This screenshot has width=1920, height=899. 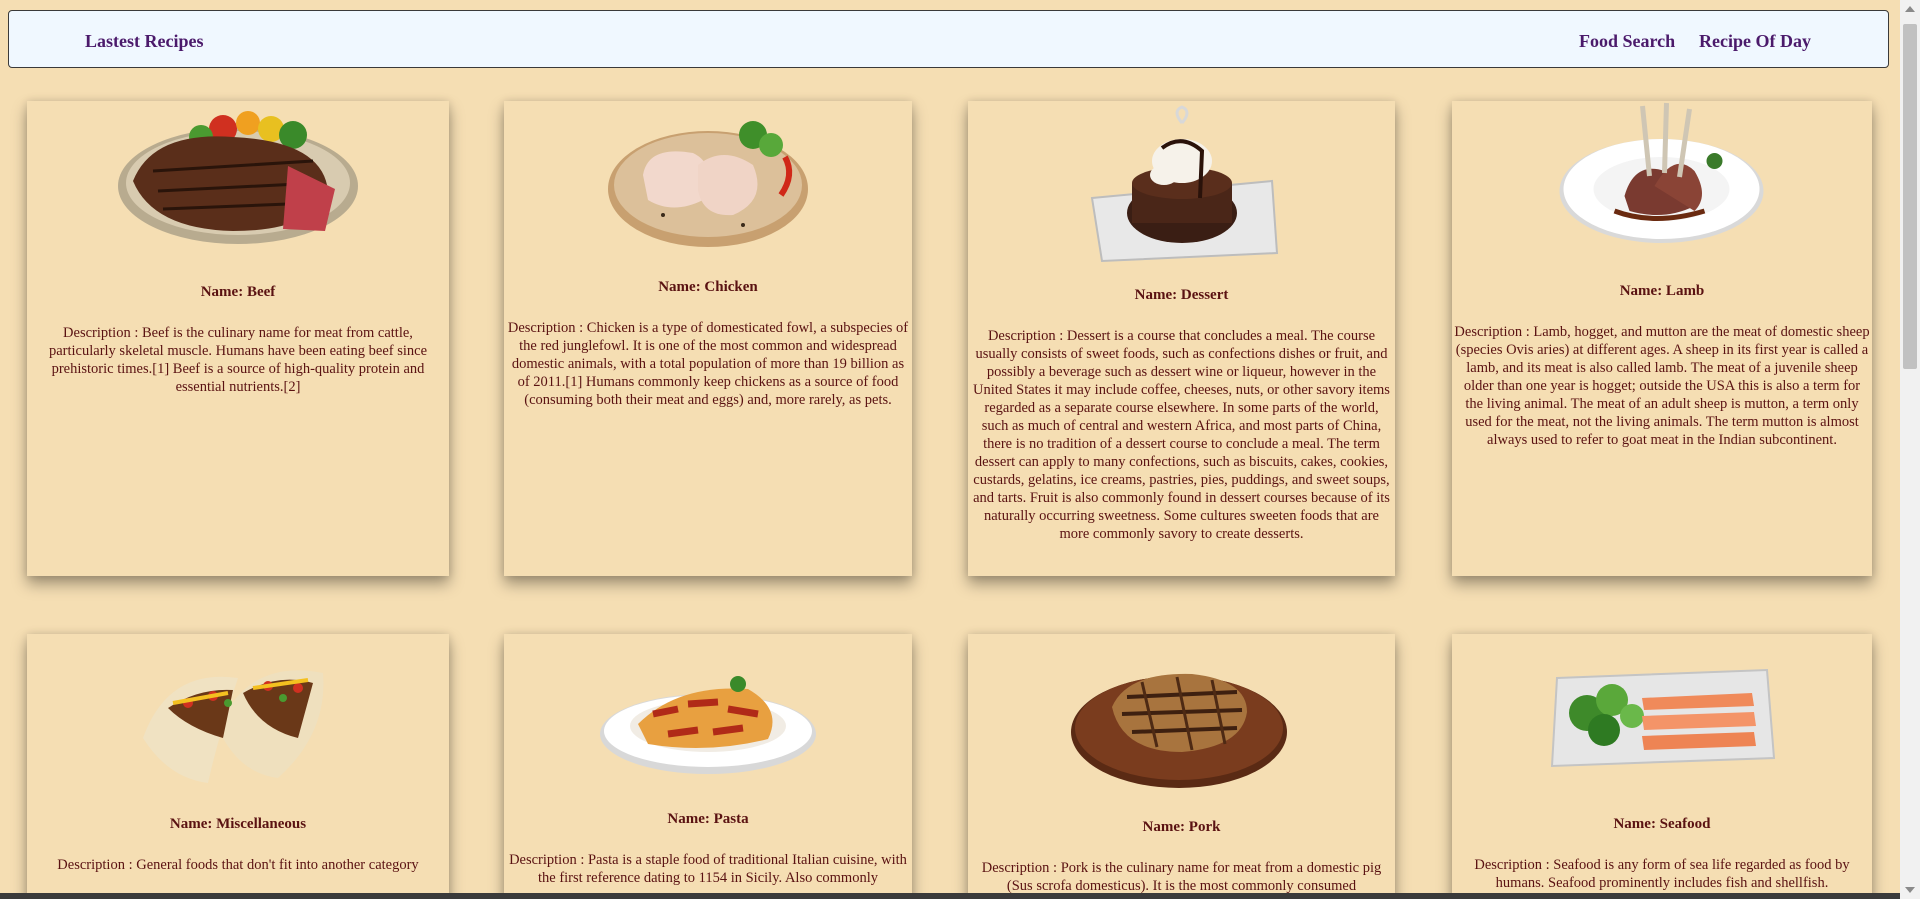 I want to click on card-name: Name: Pork, so click(x=1181, y=827).